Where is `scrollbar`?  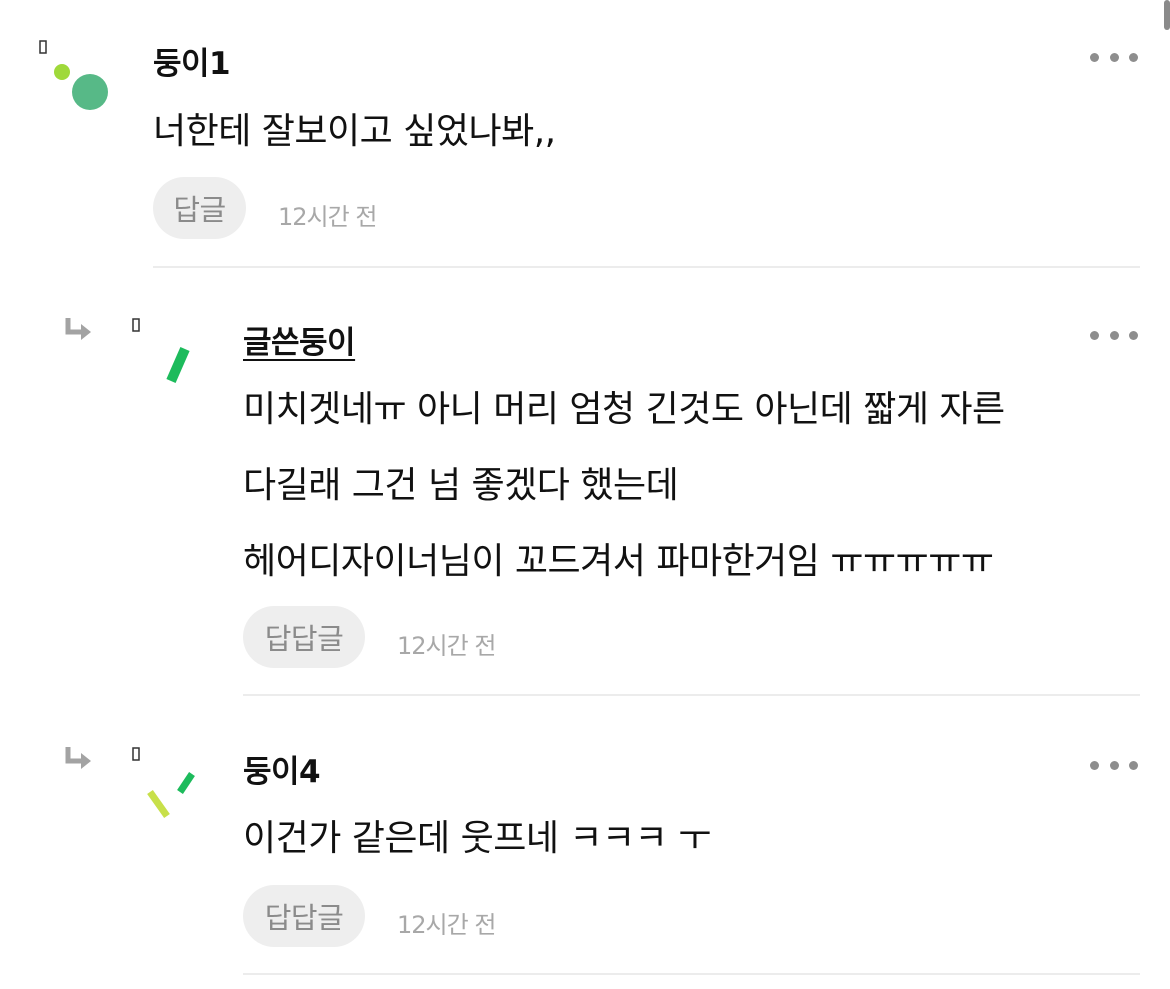 scrollbar is located at coordinates (1167, 15).